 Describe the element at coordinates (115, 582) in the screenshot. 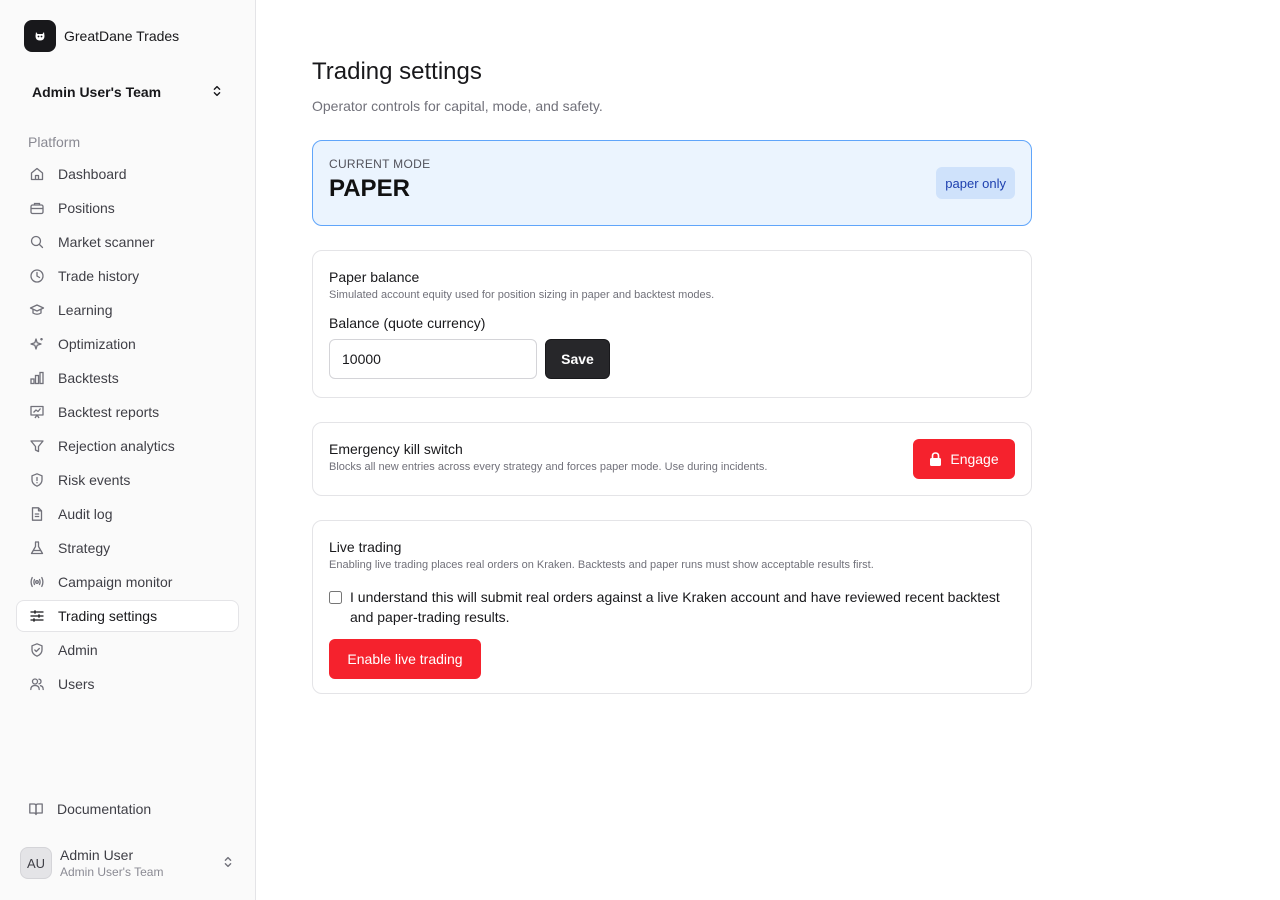

I see `sidebar-item-label: Campaign monitor` at that location.